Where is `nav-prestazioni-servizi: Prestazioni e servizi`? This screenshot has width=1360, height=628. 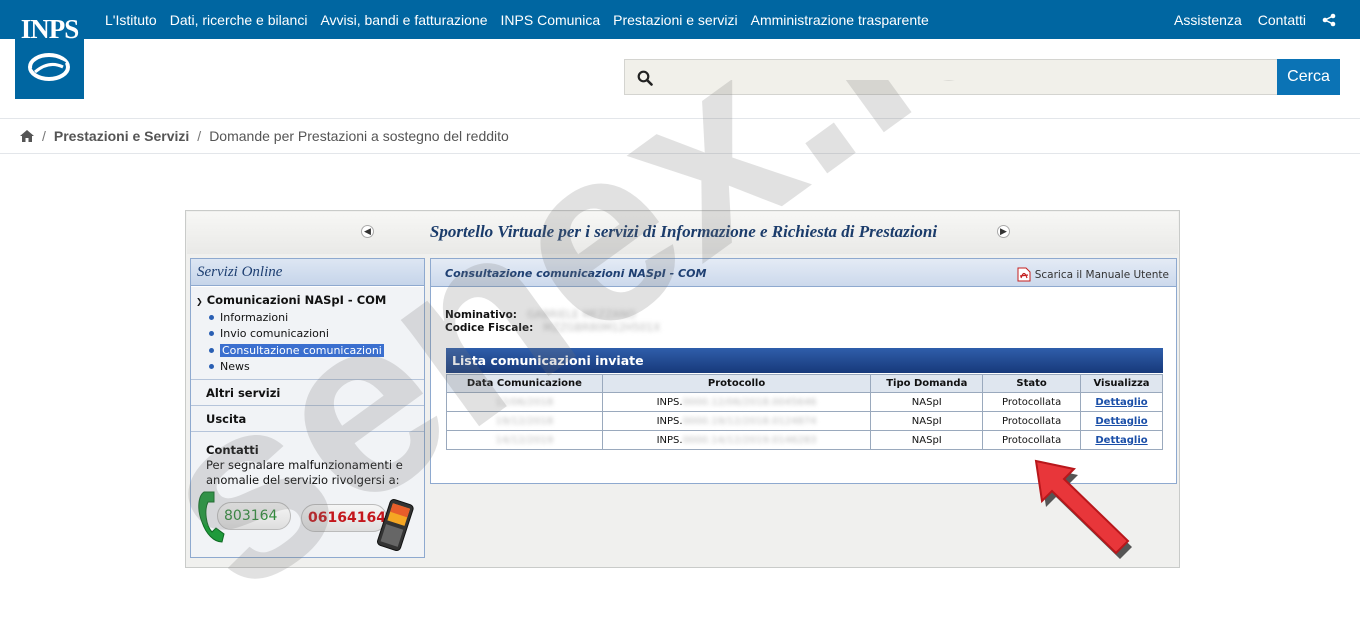 nav-prestazioni-servizi: Prestazioni e servizi is located at coordinates (675, 20).